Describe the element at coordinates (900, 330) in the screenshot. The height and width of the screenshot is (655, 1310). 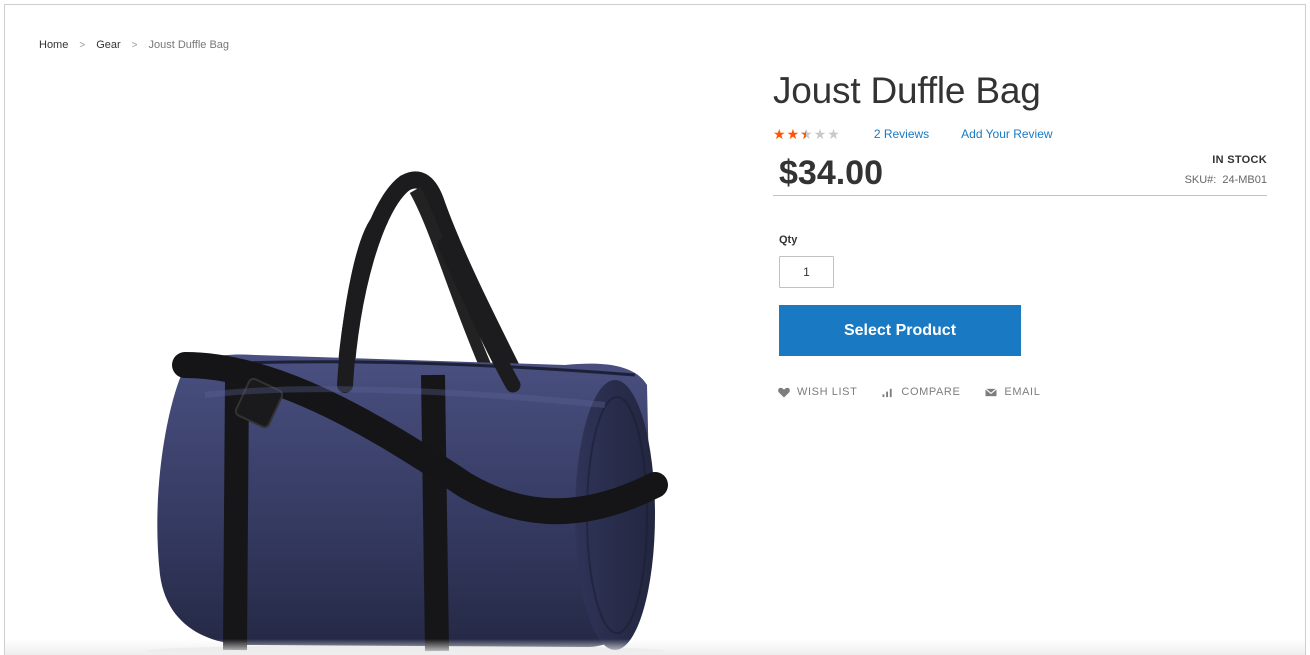
I see `select-product-button: Select Product` at that location.